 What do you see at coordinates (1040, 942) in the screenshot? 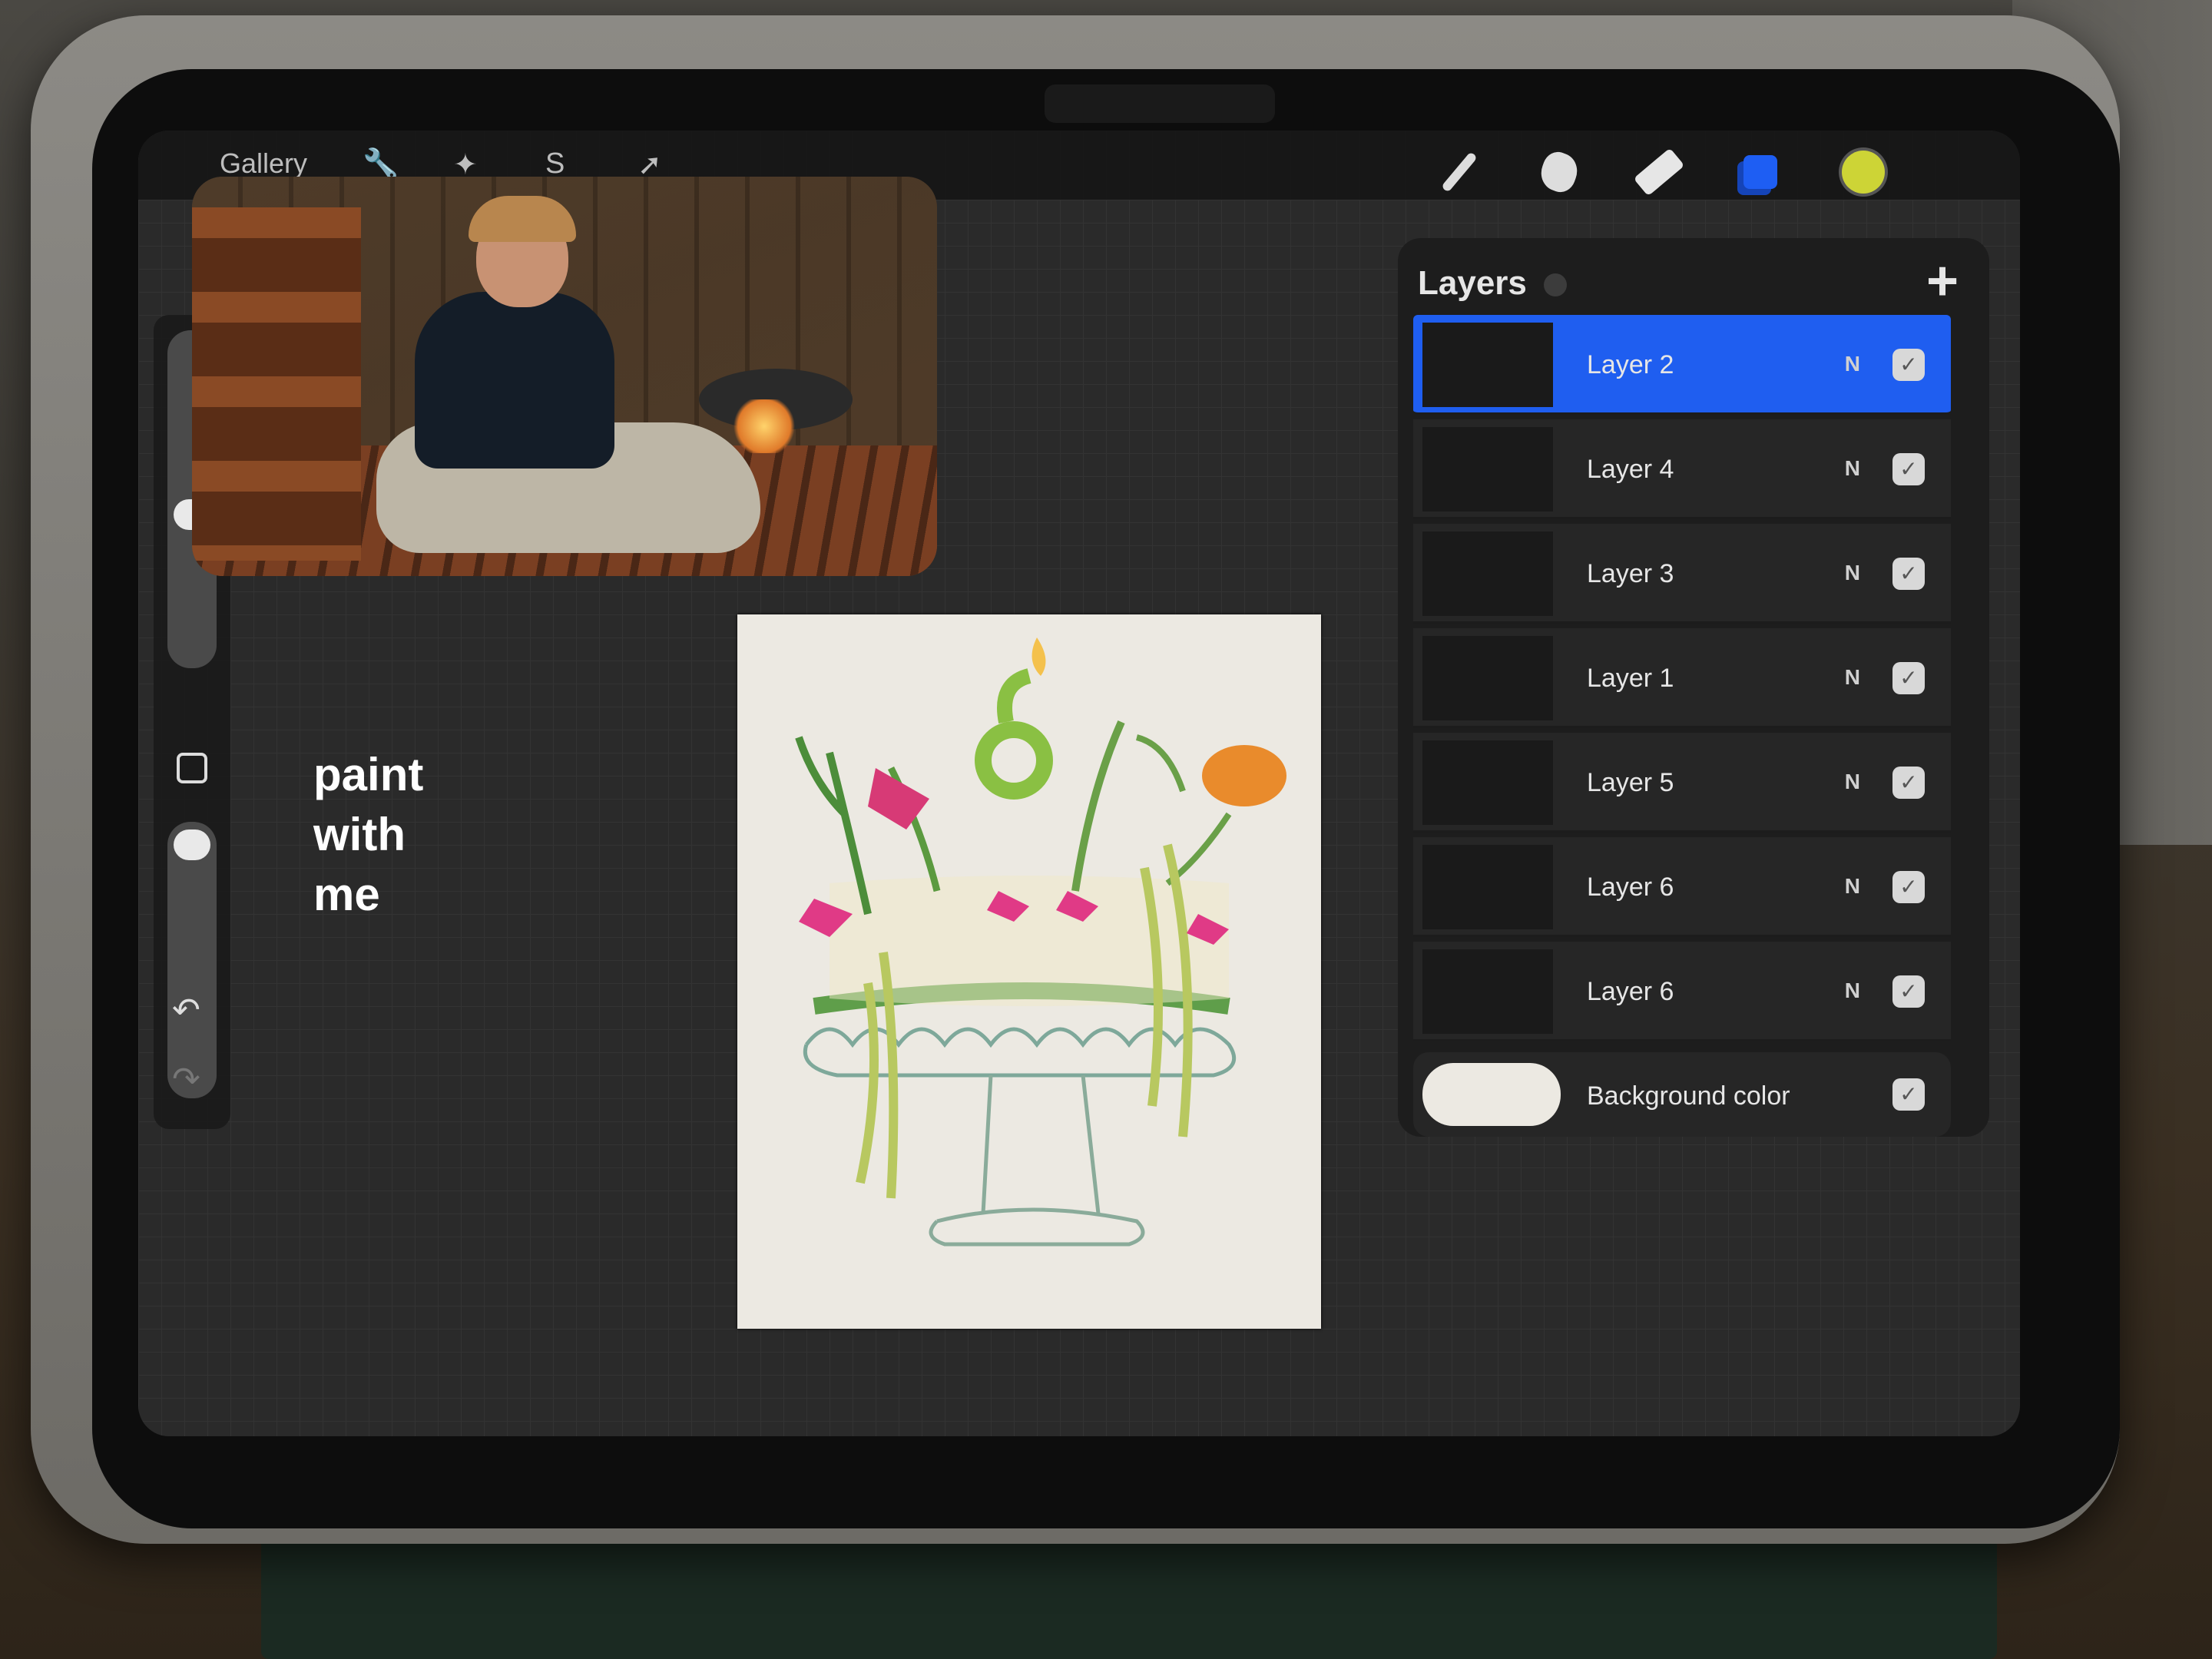
I see `cake-painting` at bounding box center [1040, 942].